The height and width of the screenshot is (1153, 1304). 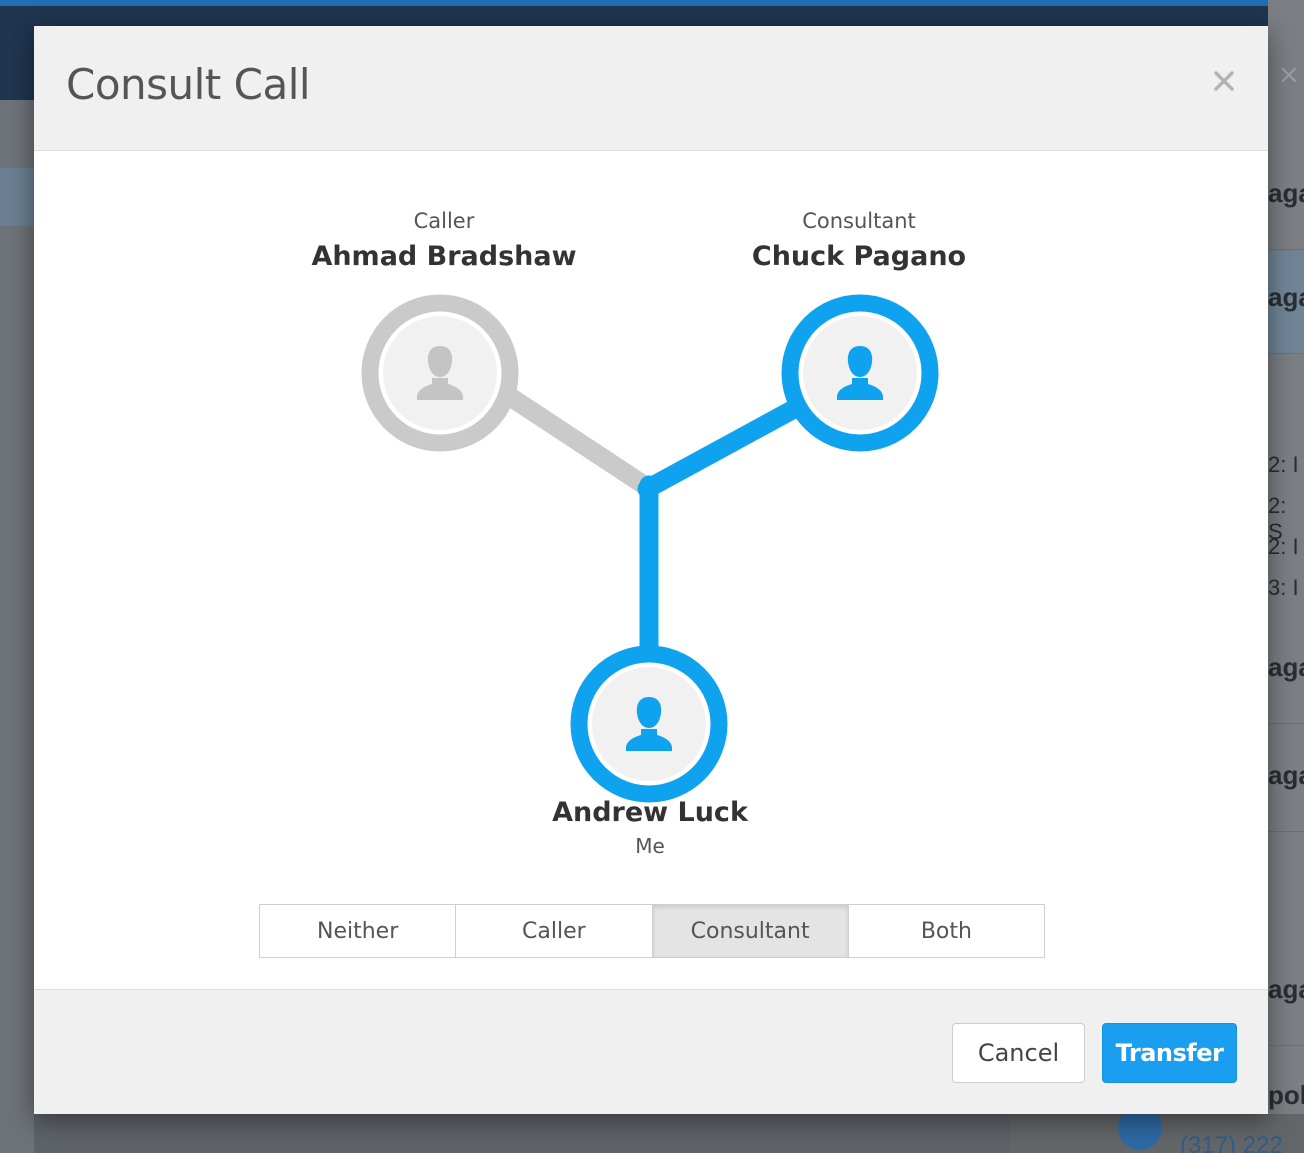 What do you see at coordinates (1289, 75) in the screenshot?
I see `background-close-icon: ×` at bounding box center [1289, 75].